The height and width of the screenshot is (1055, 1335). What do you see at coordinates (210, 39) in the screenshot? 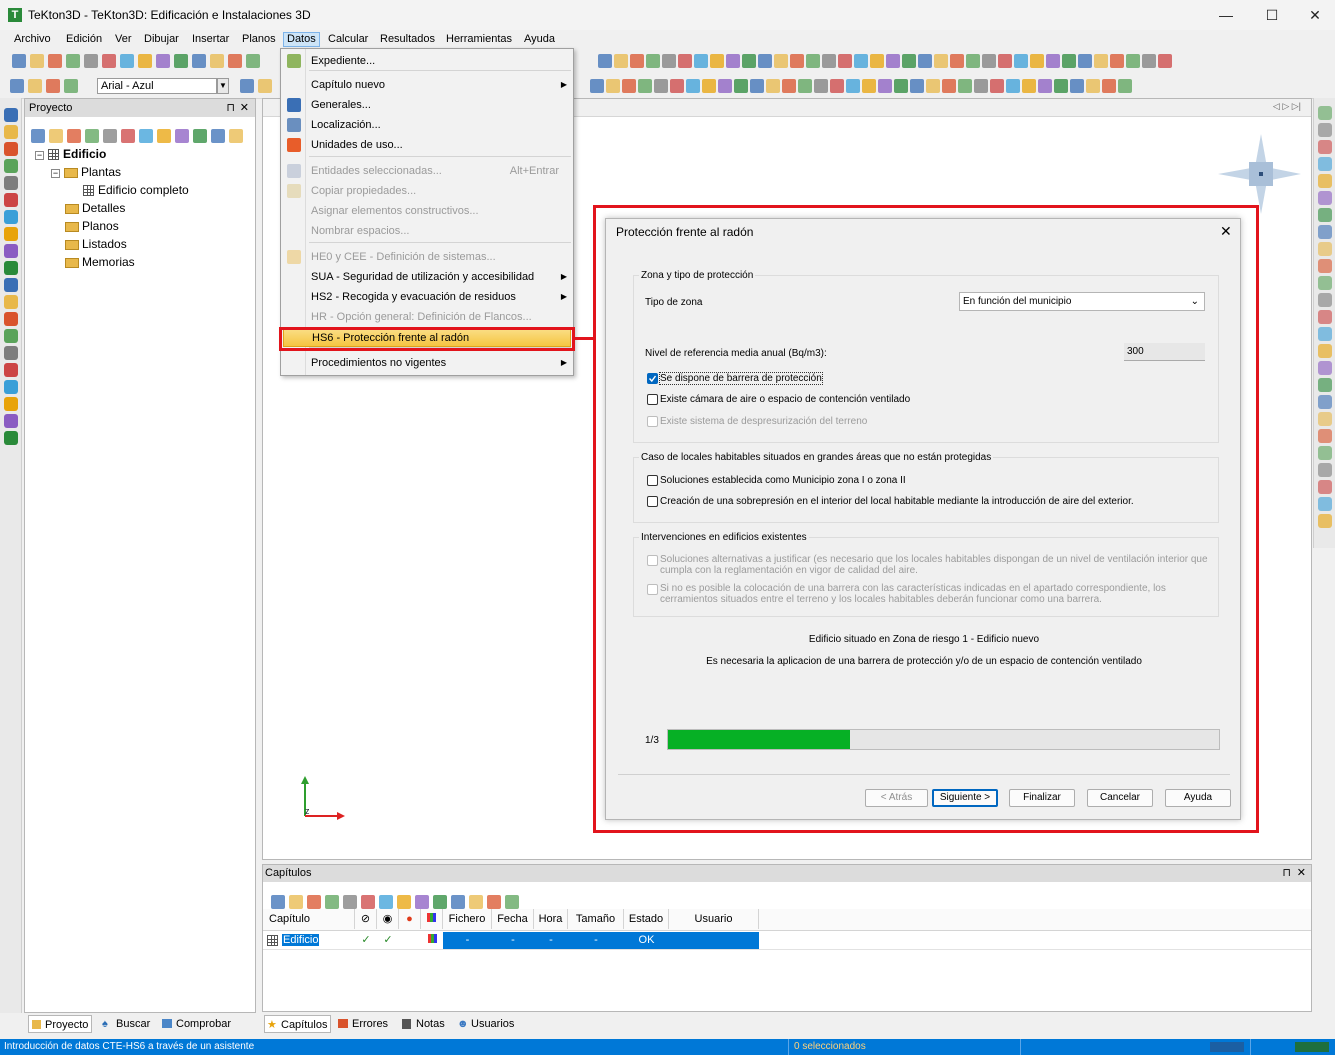
I see `menu-insertar: Insertar` at bounding box center [210, 39].